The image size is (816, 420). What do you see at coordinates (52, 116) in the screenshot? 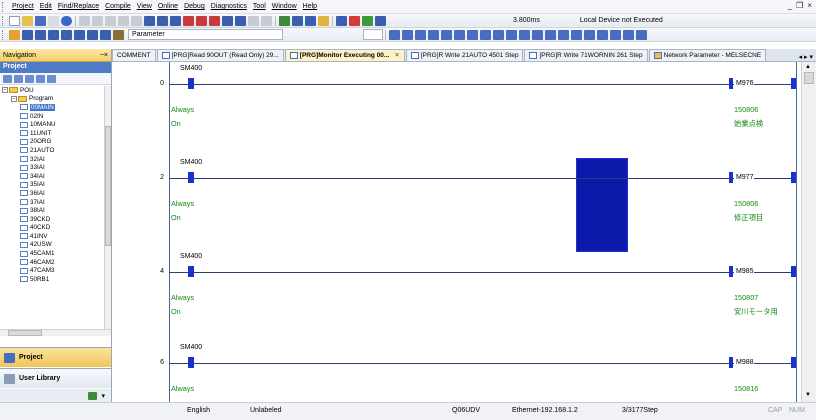
I see `tree-item: 02IN` at bounding box center [52, 116].